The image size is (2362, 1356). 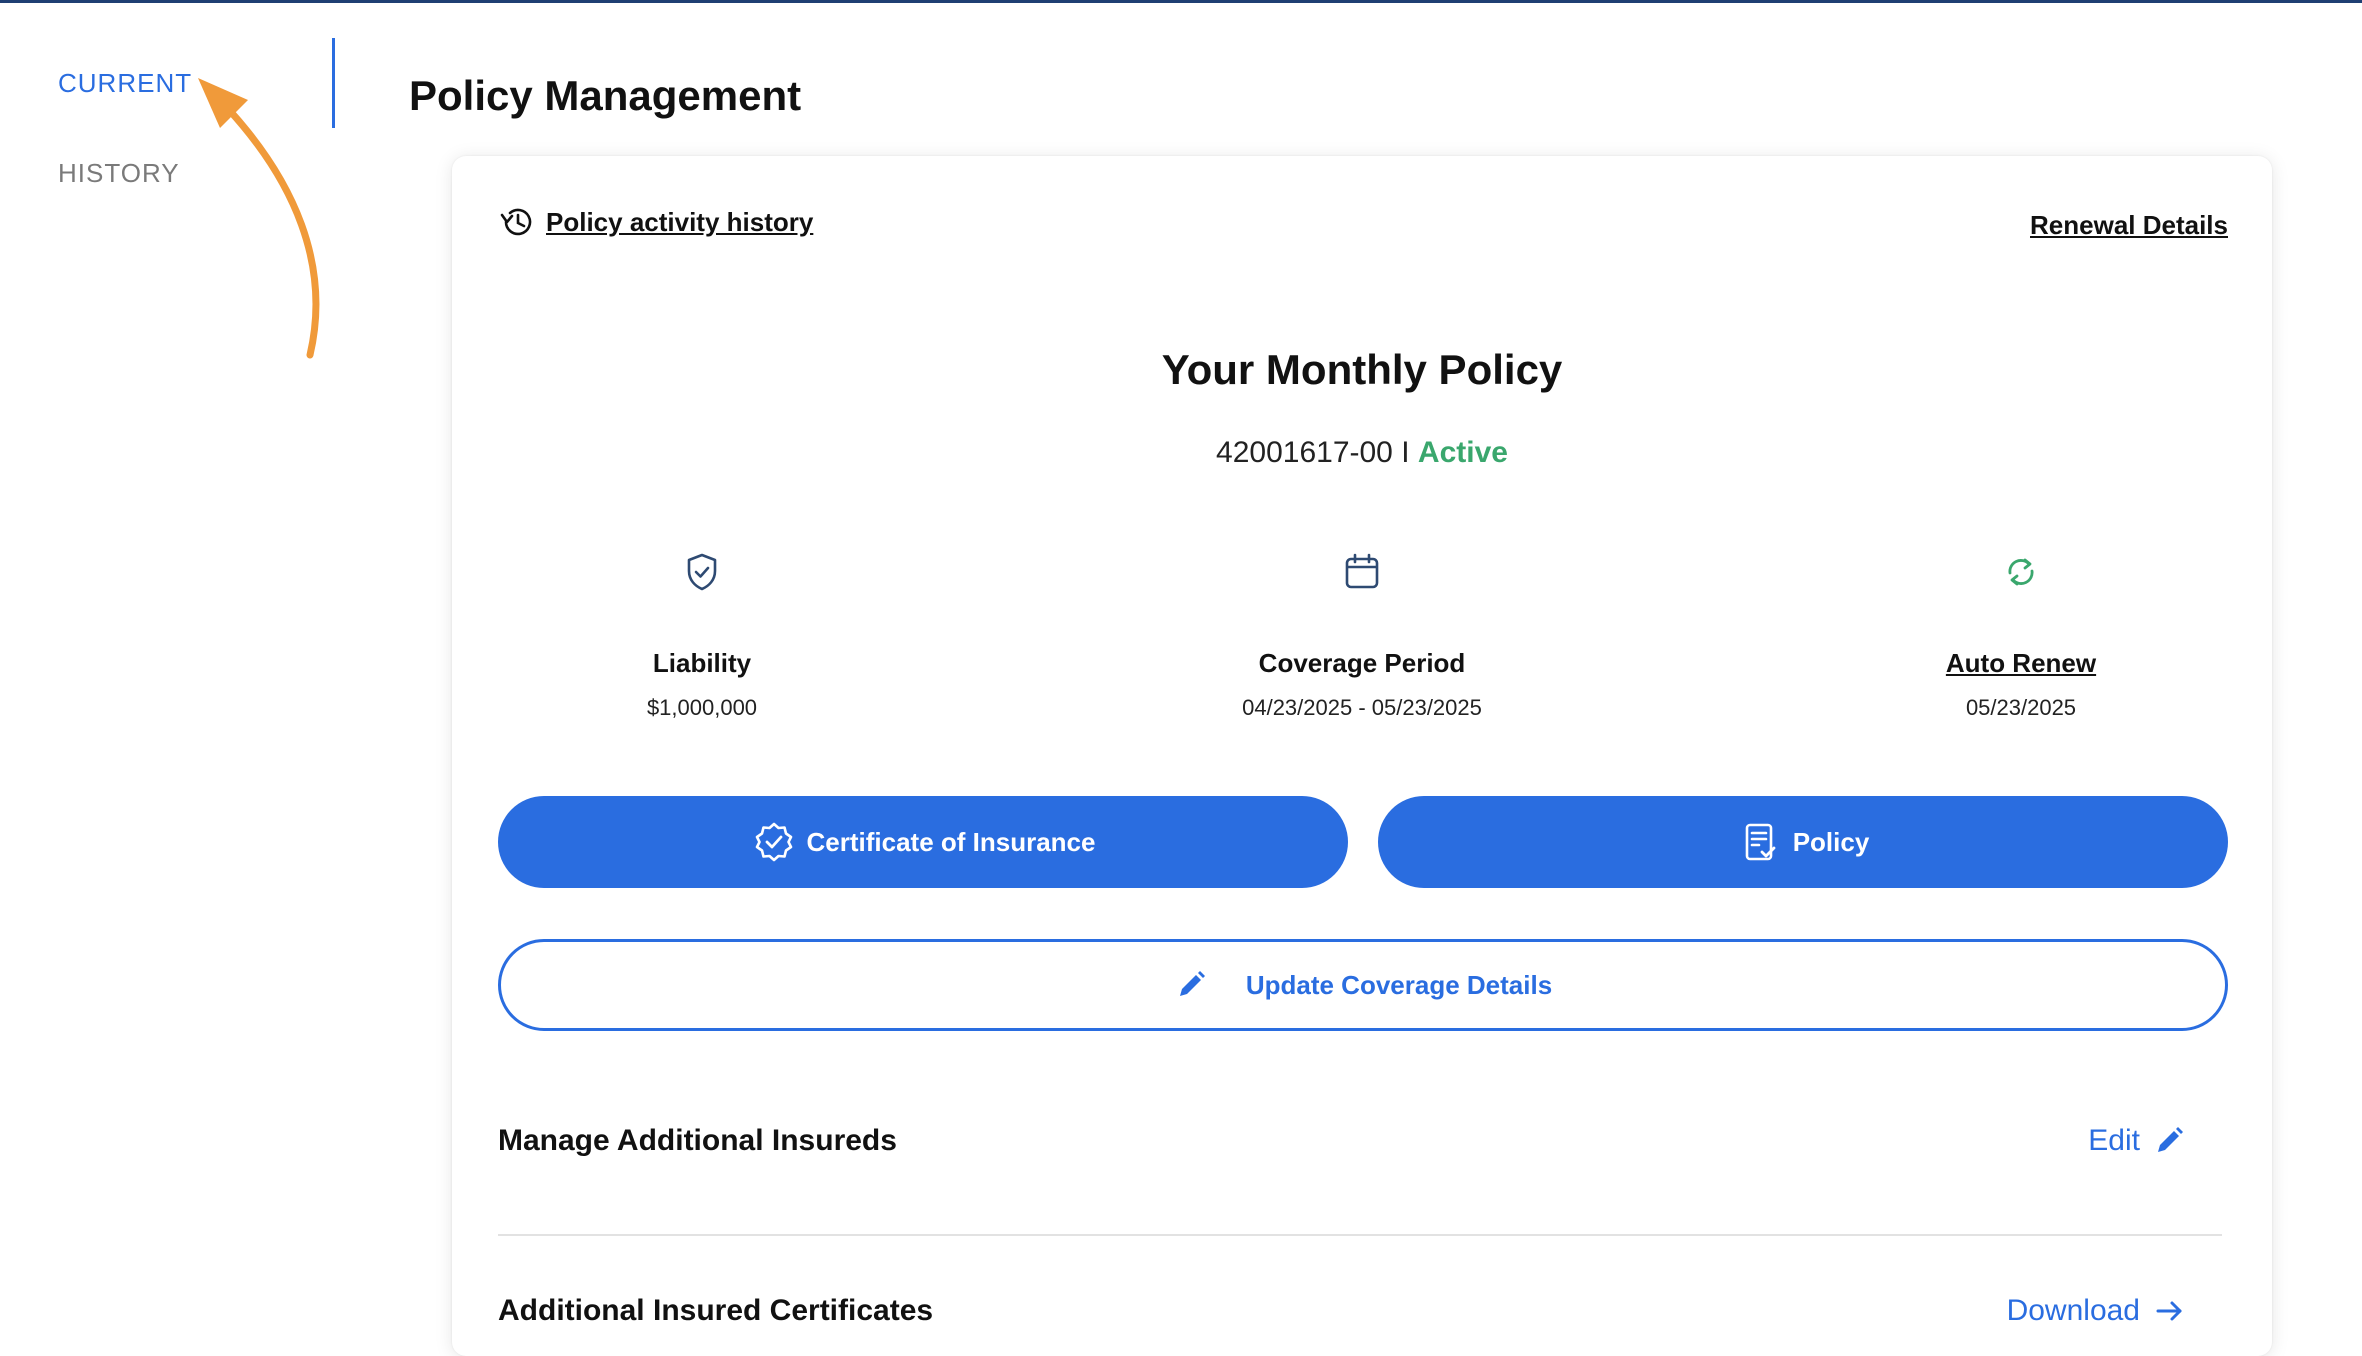 I want to click on policy-button-label: Policy, so click(x=1831, y=841).